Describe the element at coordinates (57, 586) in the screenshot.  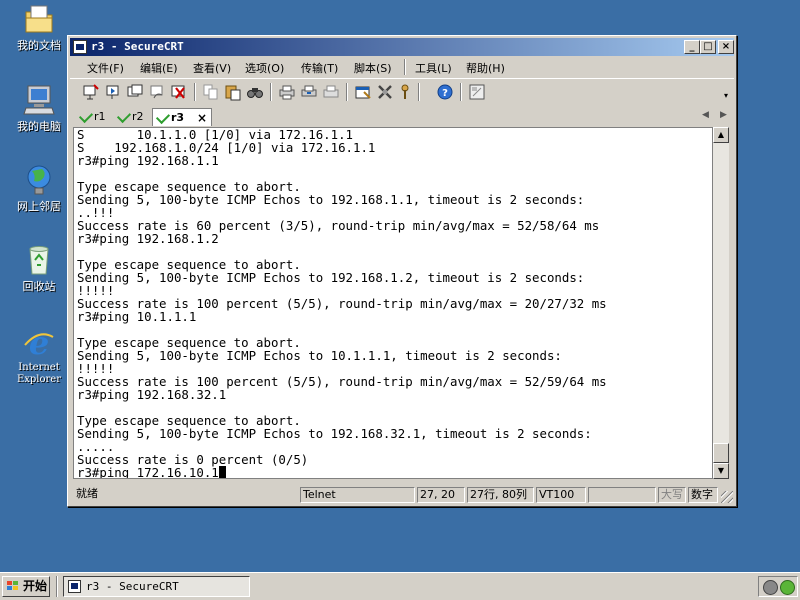
I see `taskbar-separator` at that location.